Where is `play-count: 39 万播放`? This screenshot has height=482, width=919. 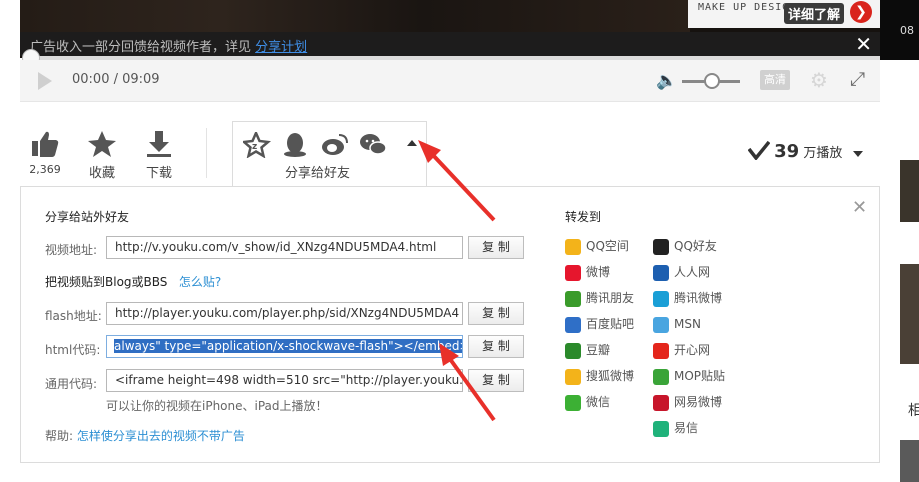
play-count: 39 万播放 is located at coordinates (805, 151).